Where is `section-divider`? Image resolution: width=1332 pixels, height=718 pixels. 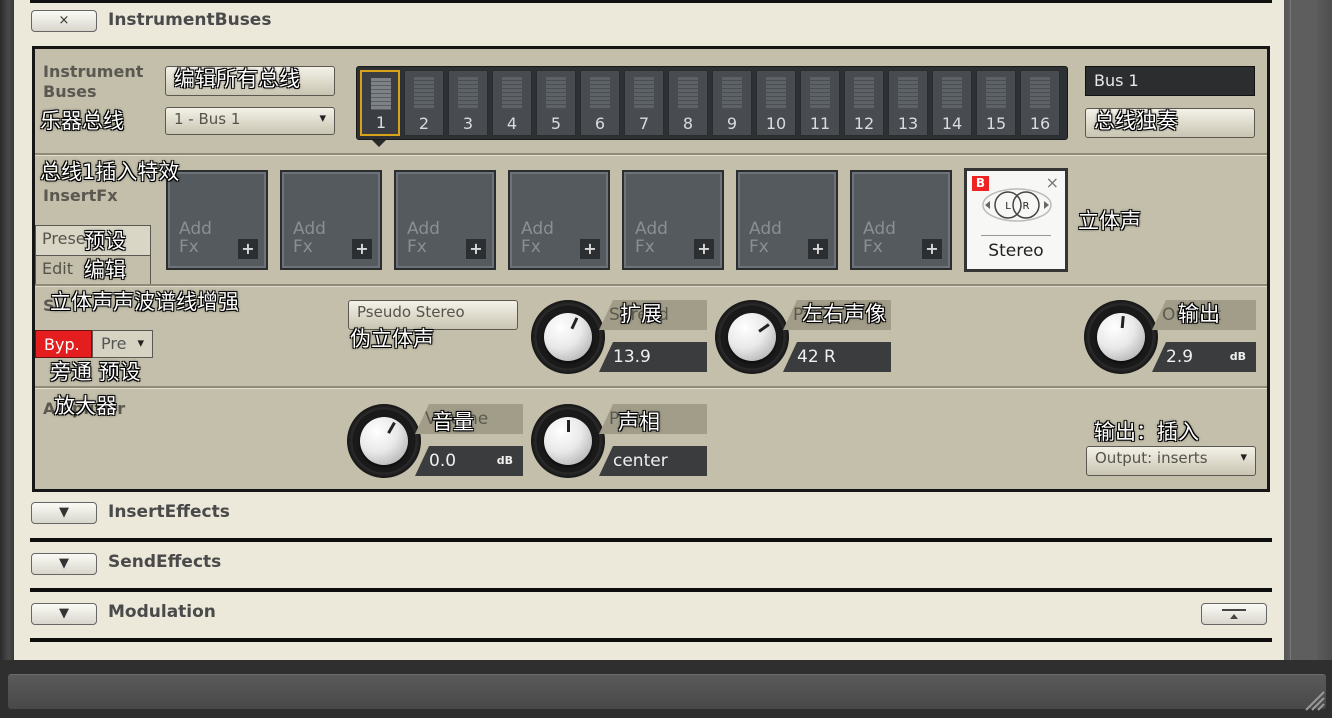 section-divider is located at coordinates (651, 540).